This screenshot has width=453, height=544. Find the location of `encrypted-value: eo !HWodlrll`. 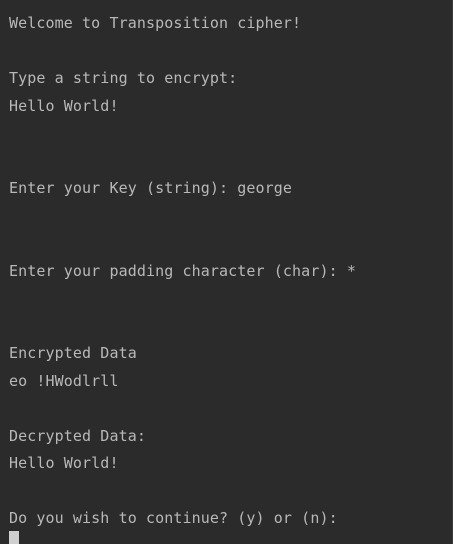

encrypted-value: eo !HWodlrll is located at coordinates (64, 381).